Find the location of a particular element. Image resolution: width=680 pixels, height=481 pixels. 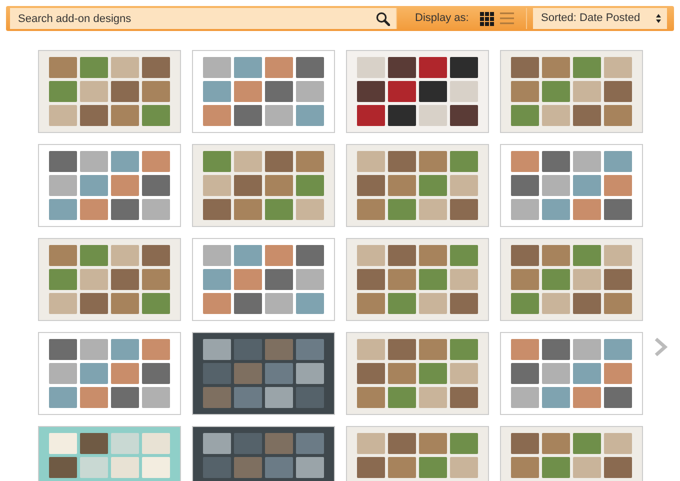

sort-dropdown: Sorted: Date Posted is located at coordinates (600, 18).